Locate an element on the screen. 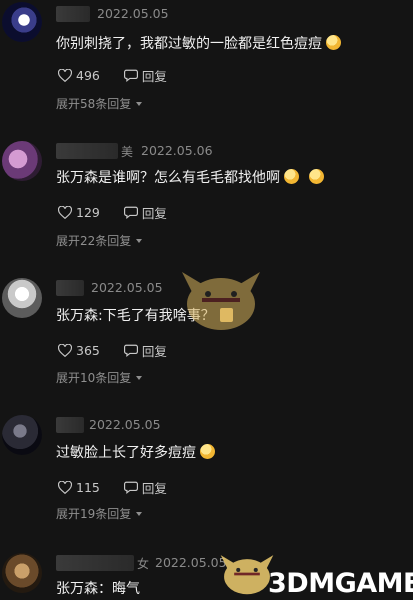 The height and width of the screenshot is (600, 413). comment-actions: 365 回复 is located at coordinates (112, 350).